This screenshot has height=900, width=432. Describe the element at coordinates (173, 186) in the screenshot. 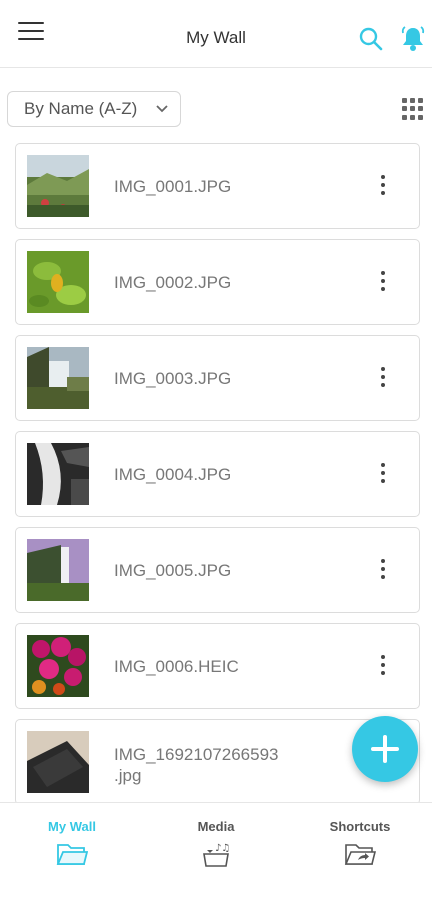

I see `file-name: IMG_0001.JPG` at that location.